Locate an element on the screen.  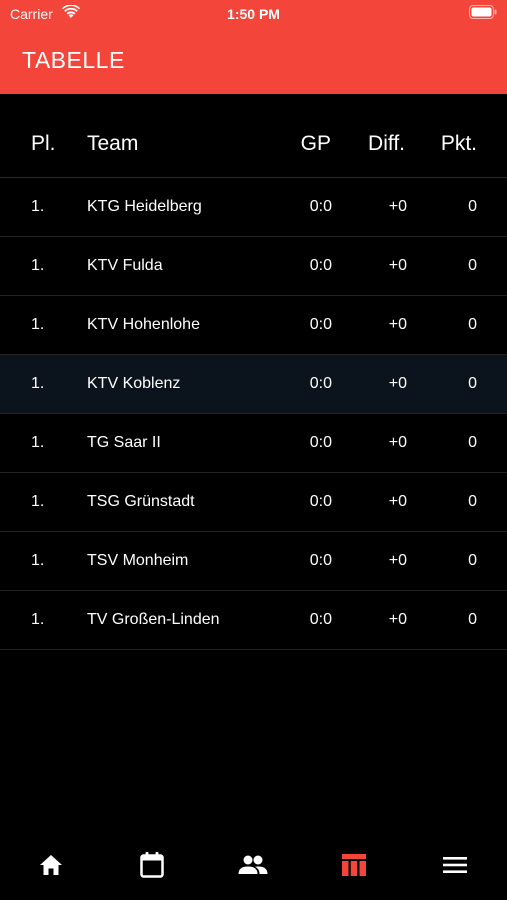
tab-bar is located at coordinates (253, 867).